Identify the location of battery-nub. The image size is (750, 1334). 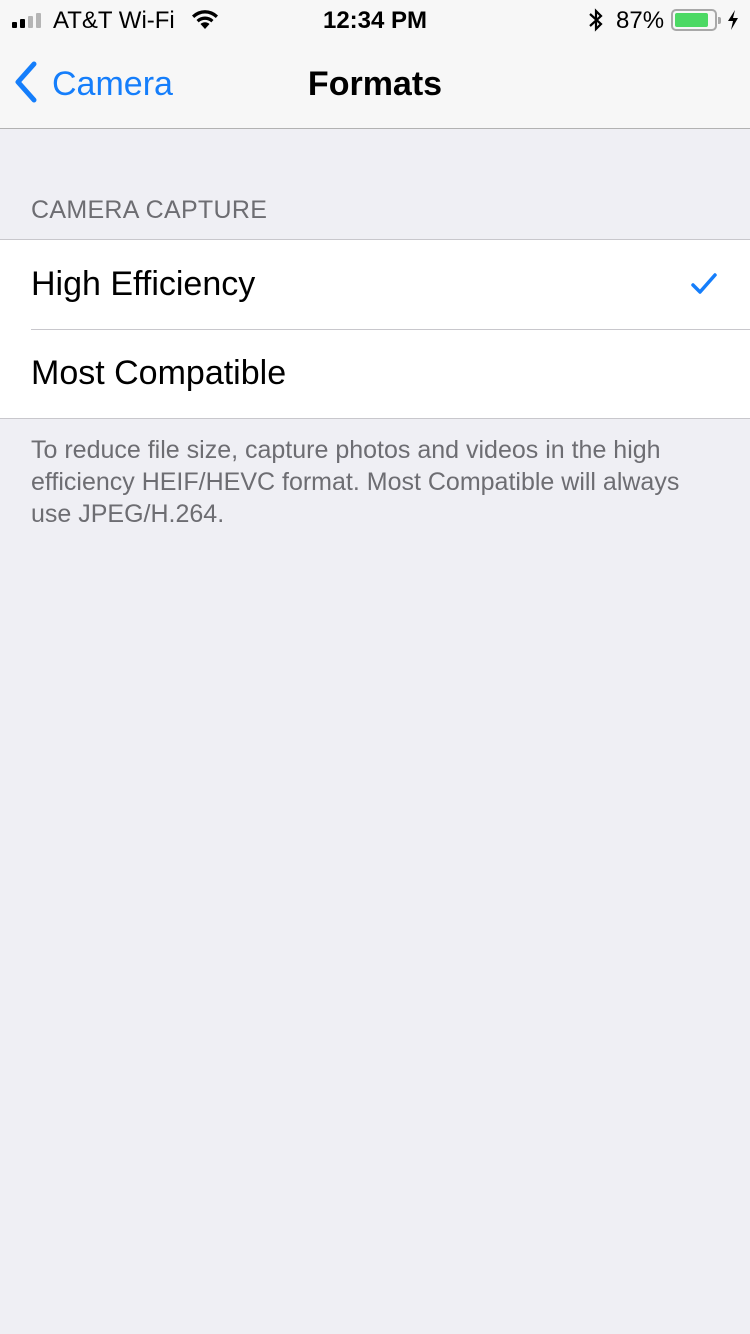
(719, 20).